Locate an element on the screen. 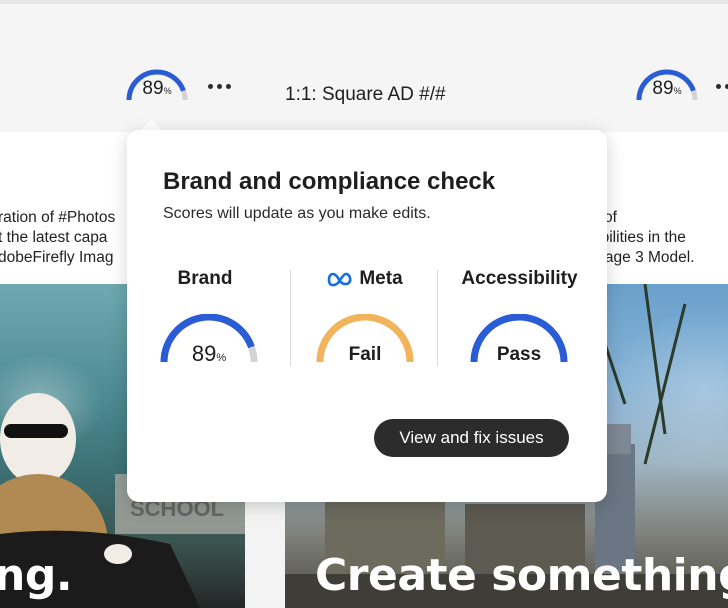 This screenshot has height=608, width=728. view-and-fix-issues-button: View and fix issues is located at coordinates (471, 438).